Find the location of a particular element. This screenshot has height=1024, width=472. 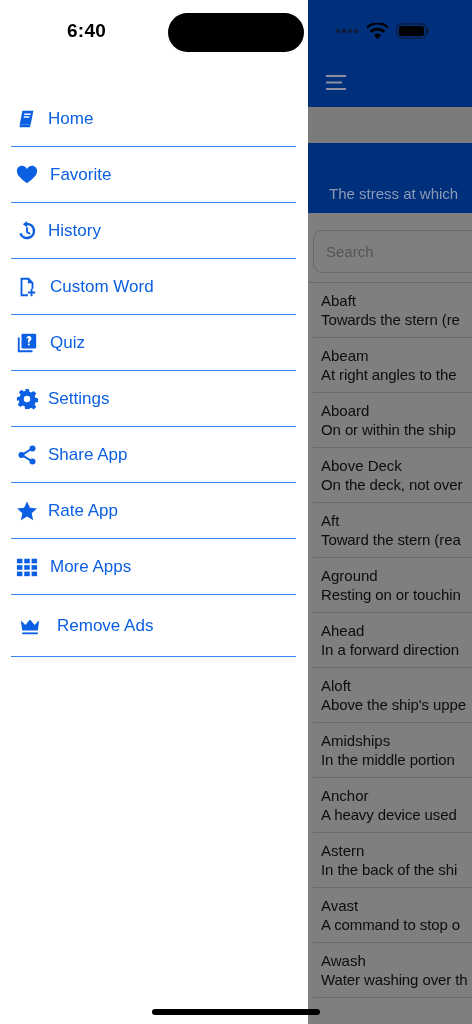

heart-icon is located at coordinates (27, 174).